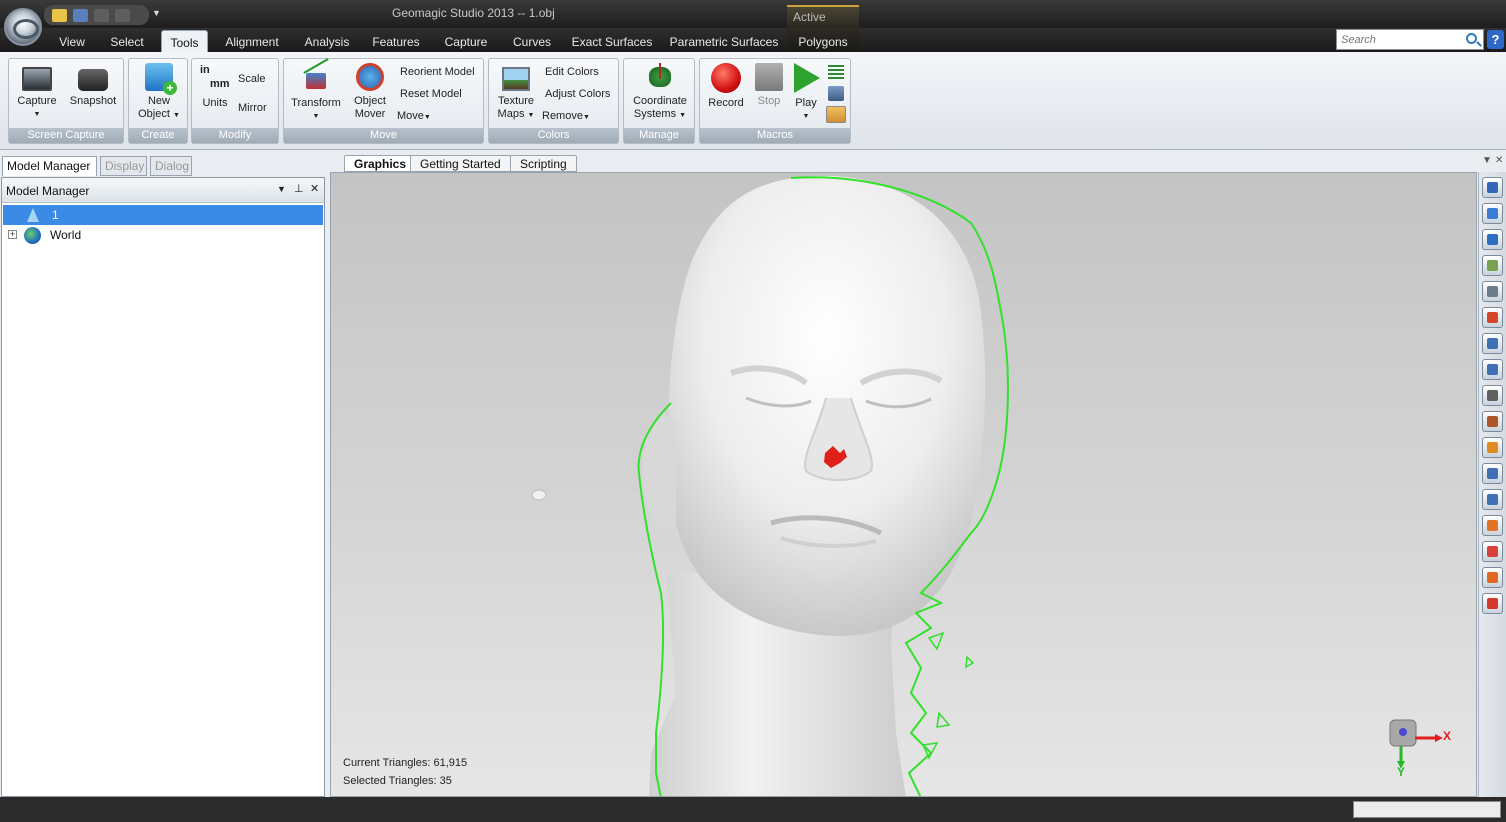 The height and width of the screenshot is (822, 1506). Describe the element at coordinates (163, 235) in the screenshot. I see `tree-item-world: + World` at that location.